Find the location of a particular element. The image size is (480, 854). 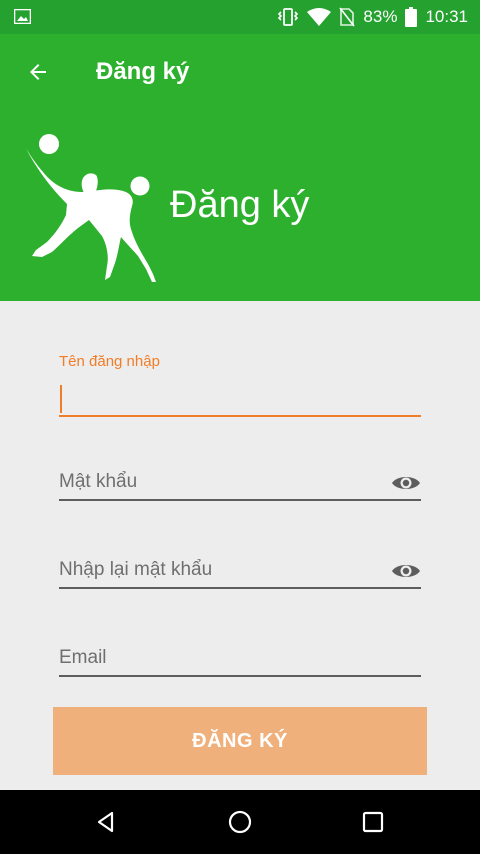

password-field is located at coordinates (240, 484).